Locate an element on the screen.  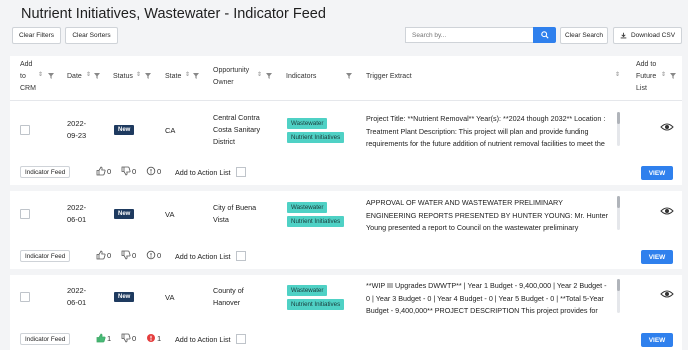
clear-filters-button: Clear Filters is located at coordinates (36, 35).